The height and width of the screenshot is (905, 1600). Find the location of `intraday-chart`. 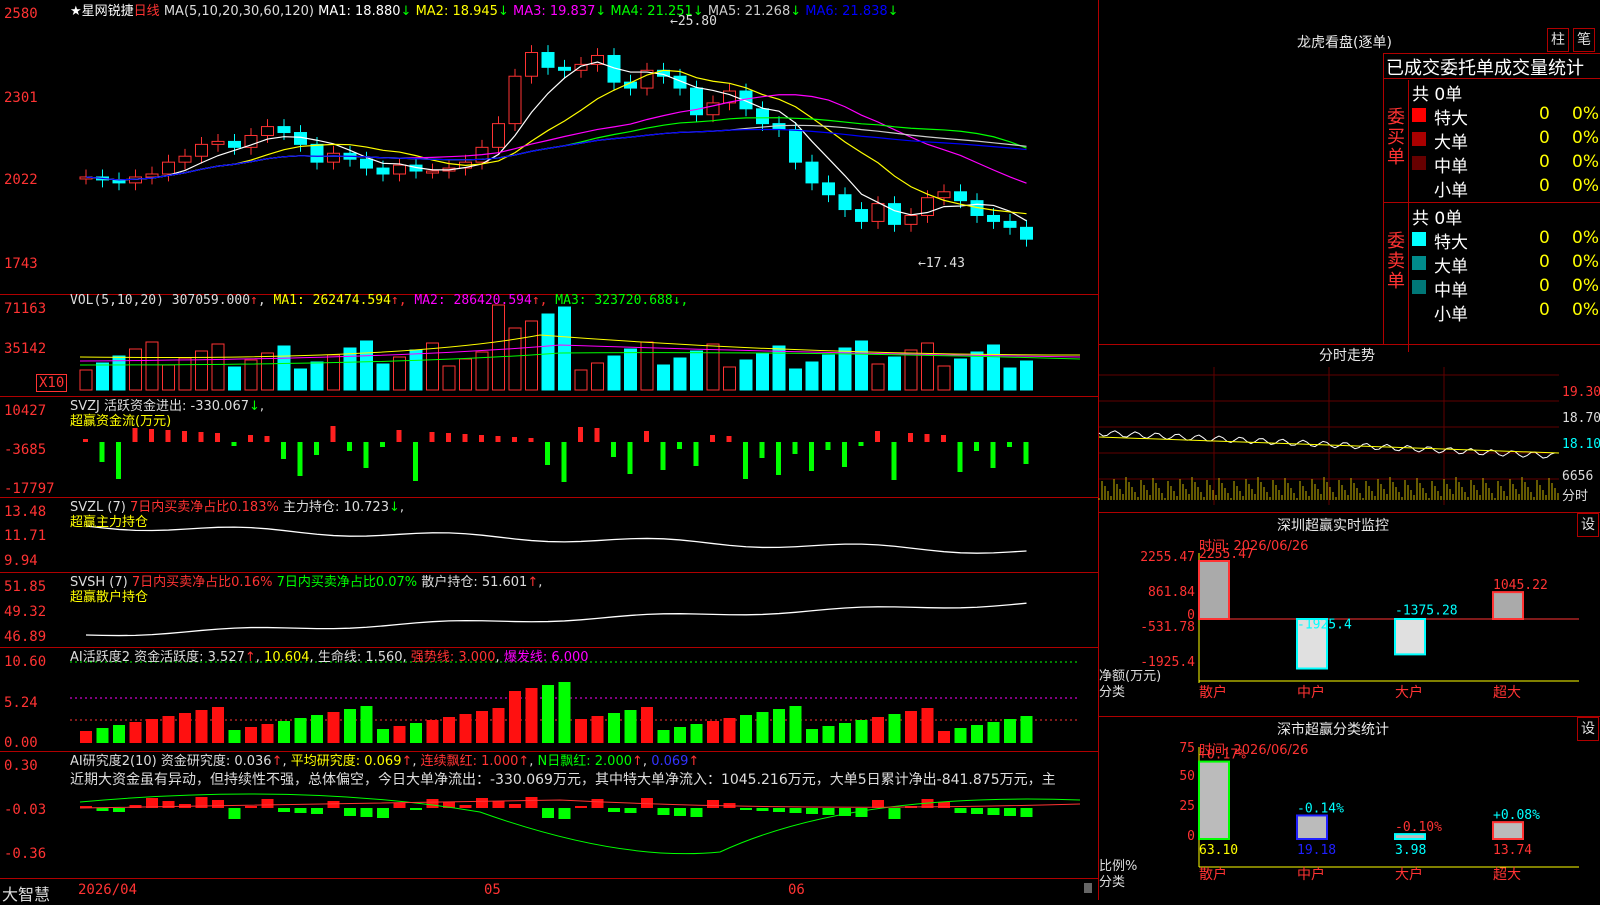

intraday-chart is located at coordinates (1349, 429).